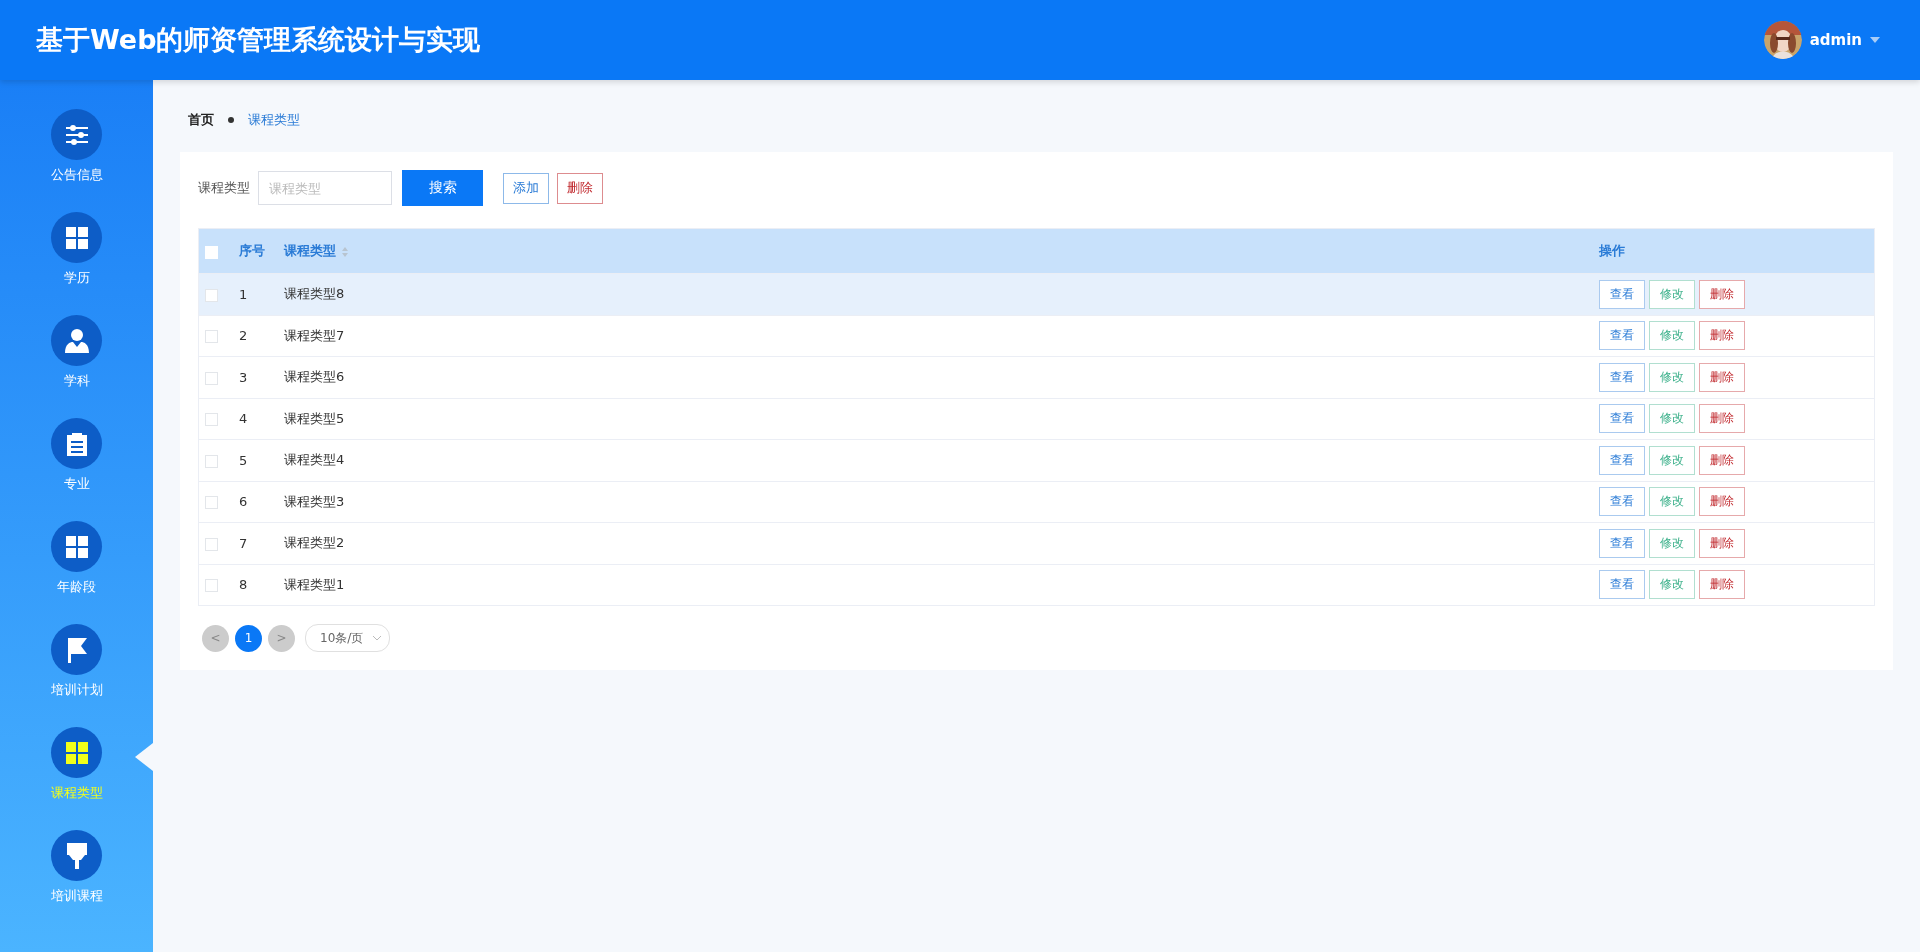 The height and width of the screenshot is (952, 1920). I want to click on column-header: 序号, so click(261, 251).